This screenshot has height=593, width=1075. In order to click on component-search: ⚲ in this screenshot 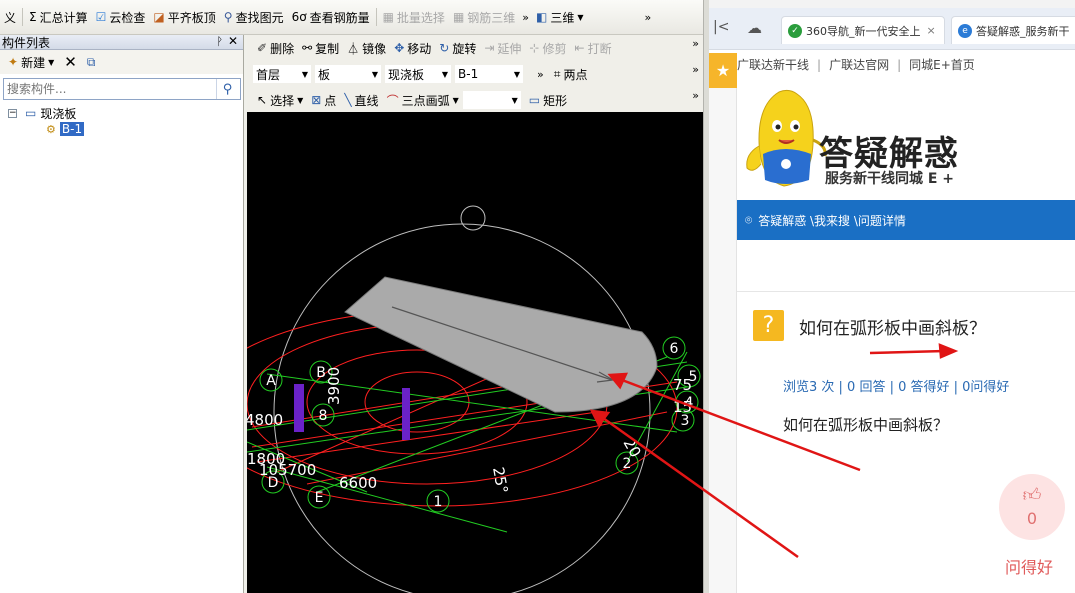, I will do `click(122, 89)`.